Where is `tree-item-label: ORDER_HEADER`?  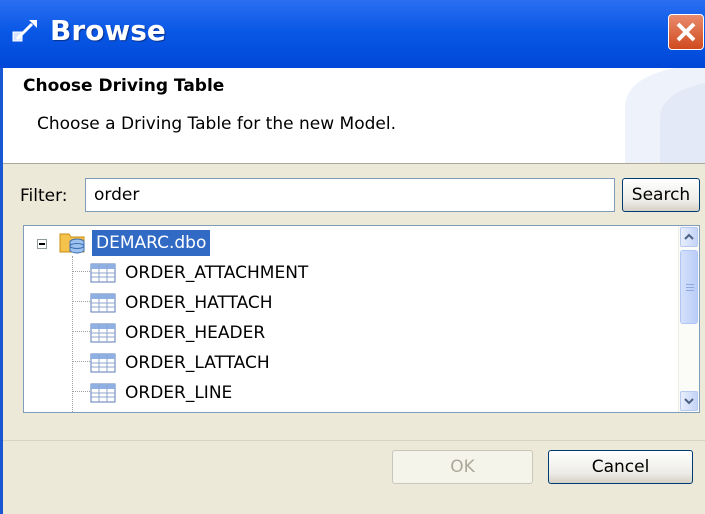
tree-item-label: ORDER_HEADER is located at coordinates (195, 333).